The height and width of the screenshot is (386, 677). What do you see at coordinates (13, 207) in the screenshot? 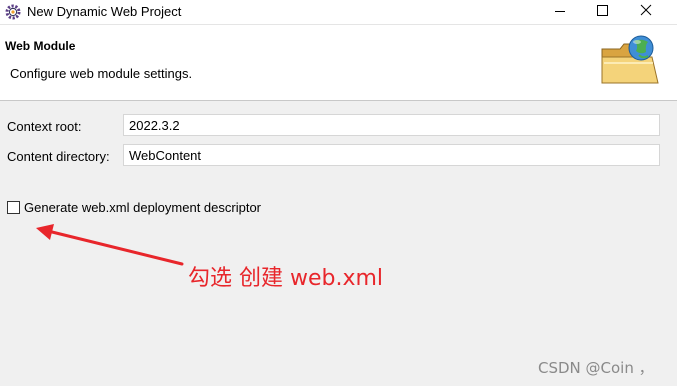
I see `generate-webxml-checkbox` at bounding box center [13, 207].